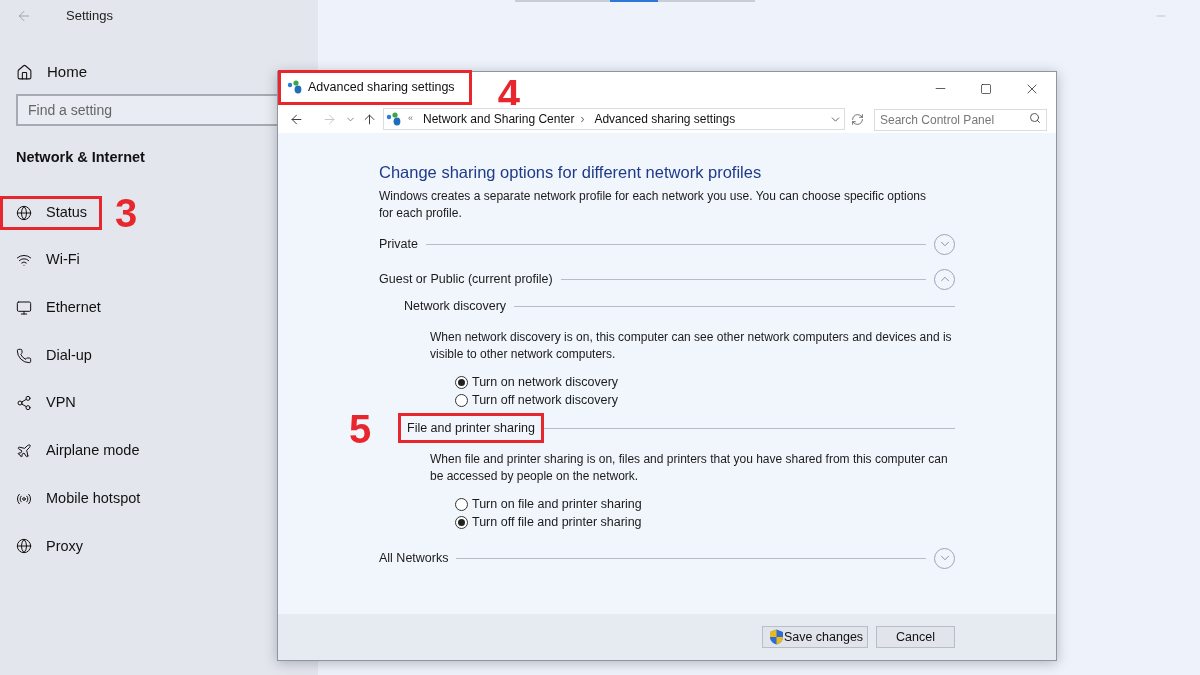 This screenshot has width=1200, height=675. Describe the element at coordinates (375, 87) in the screenshot. I see `dialog-title: Advanced sharing settings` at that location.